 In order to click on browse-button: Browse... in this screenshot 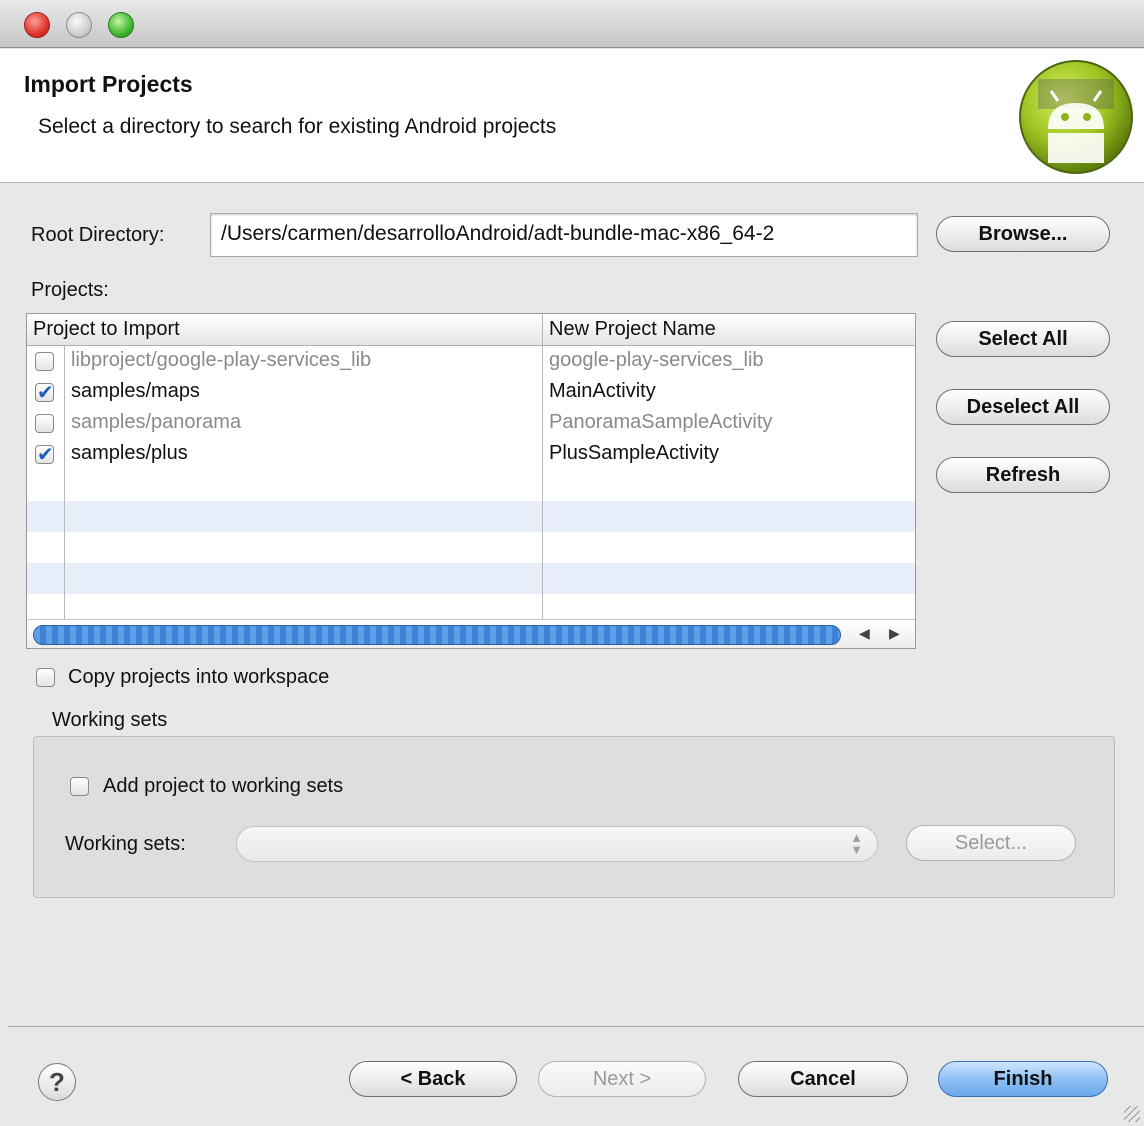, I will do `click(1023, 234)`.